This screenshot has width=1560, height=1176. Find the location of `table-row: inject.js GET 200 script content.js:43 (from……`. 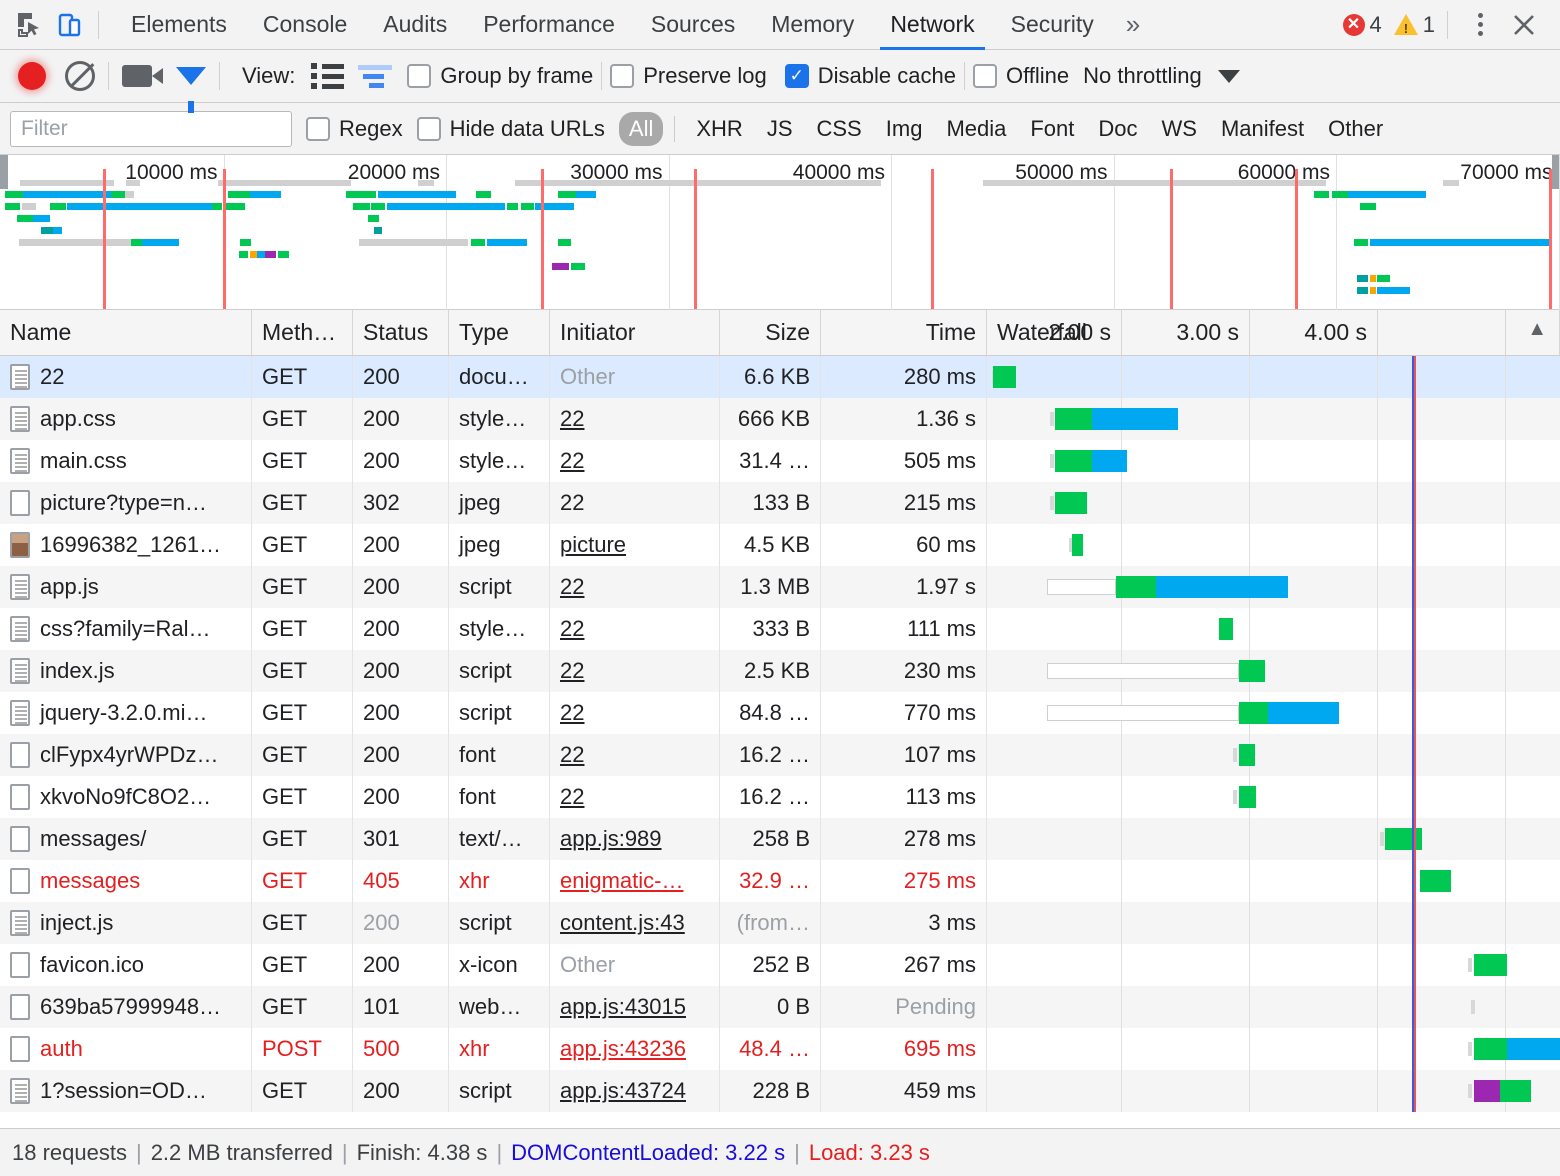

table-row: inject.js GET 200 script content.js:43 (from…… is located at coordinates (780, 923).